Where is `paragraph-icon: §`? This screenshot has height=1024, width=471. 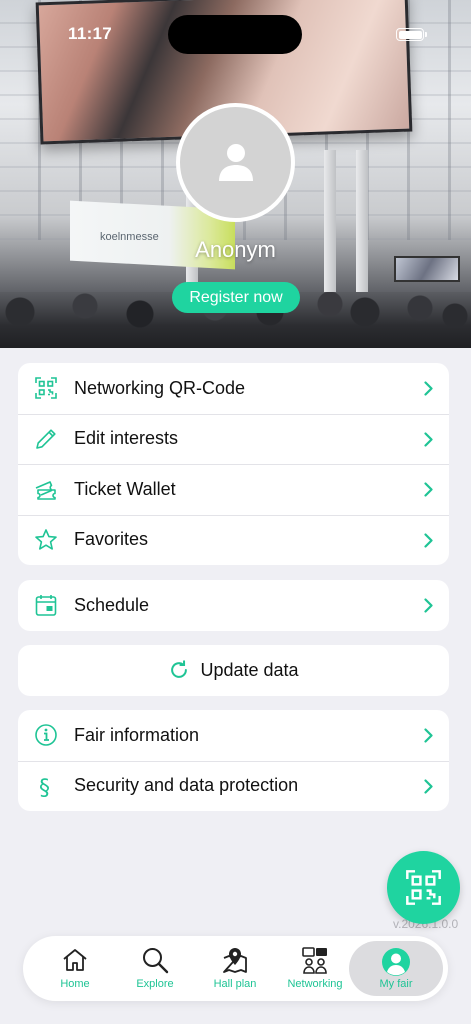 paragraph-icon: § is located at coordinates (44, 787).